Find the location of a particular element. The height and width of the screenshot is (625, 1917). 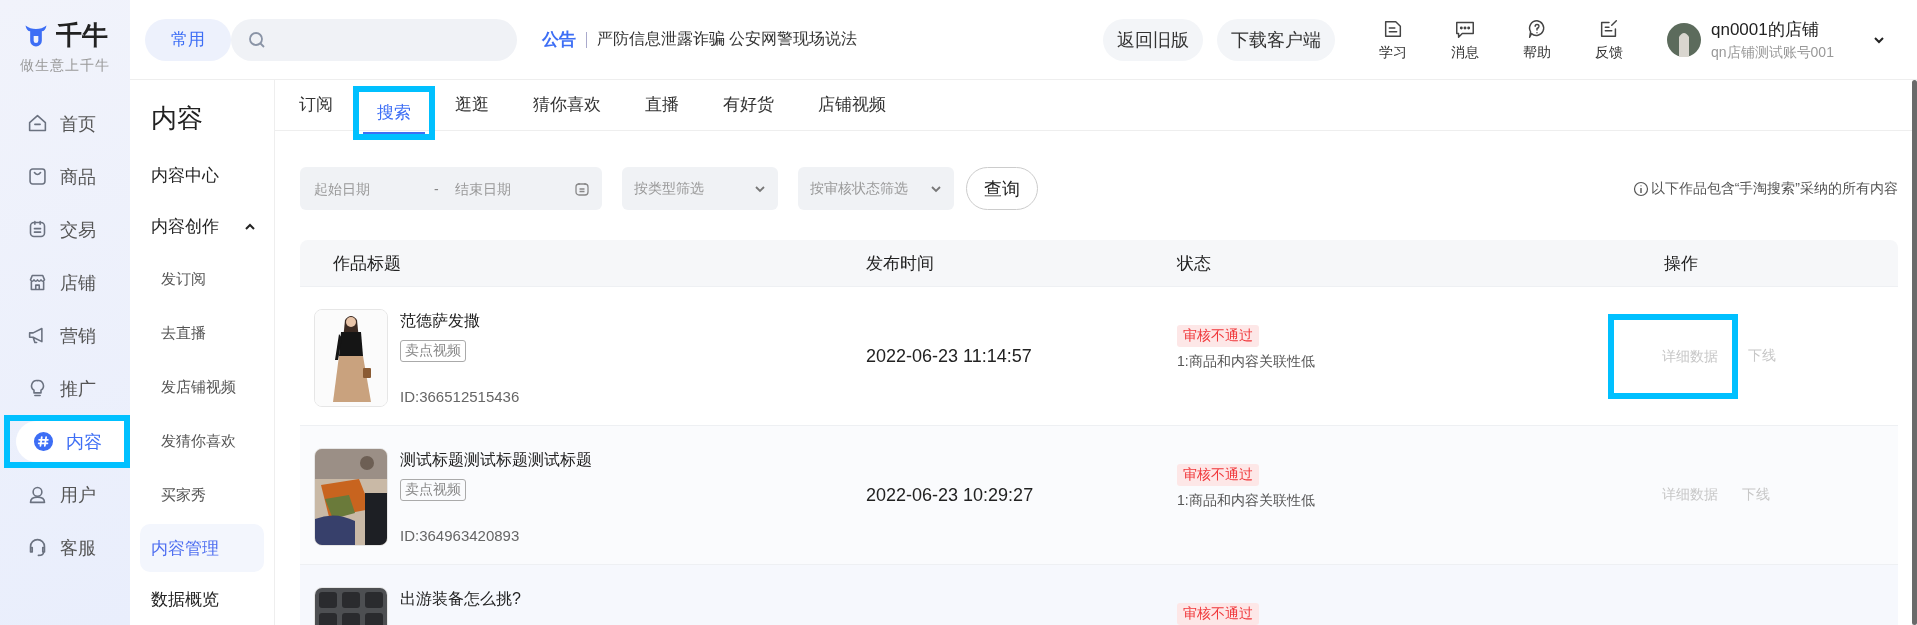

work-title: 测试标题测试标题测试标题 is located at coordinates (496, 460).